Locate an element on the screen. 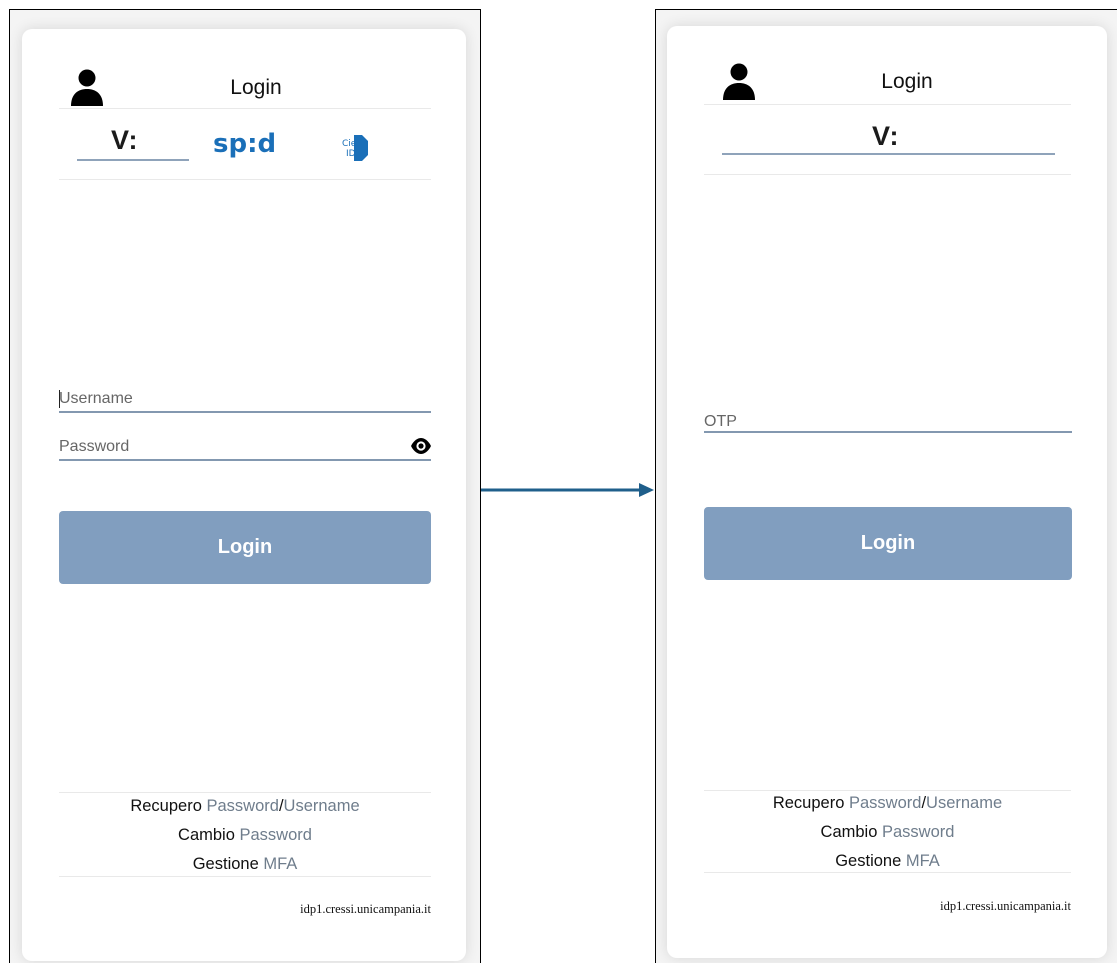  password-field is located at coordinates (245, 448).